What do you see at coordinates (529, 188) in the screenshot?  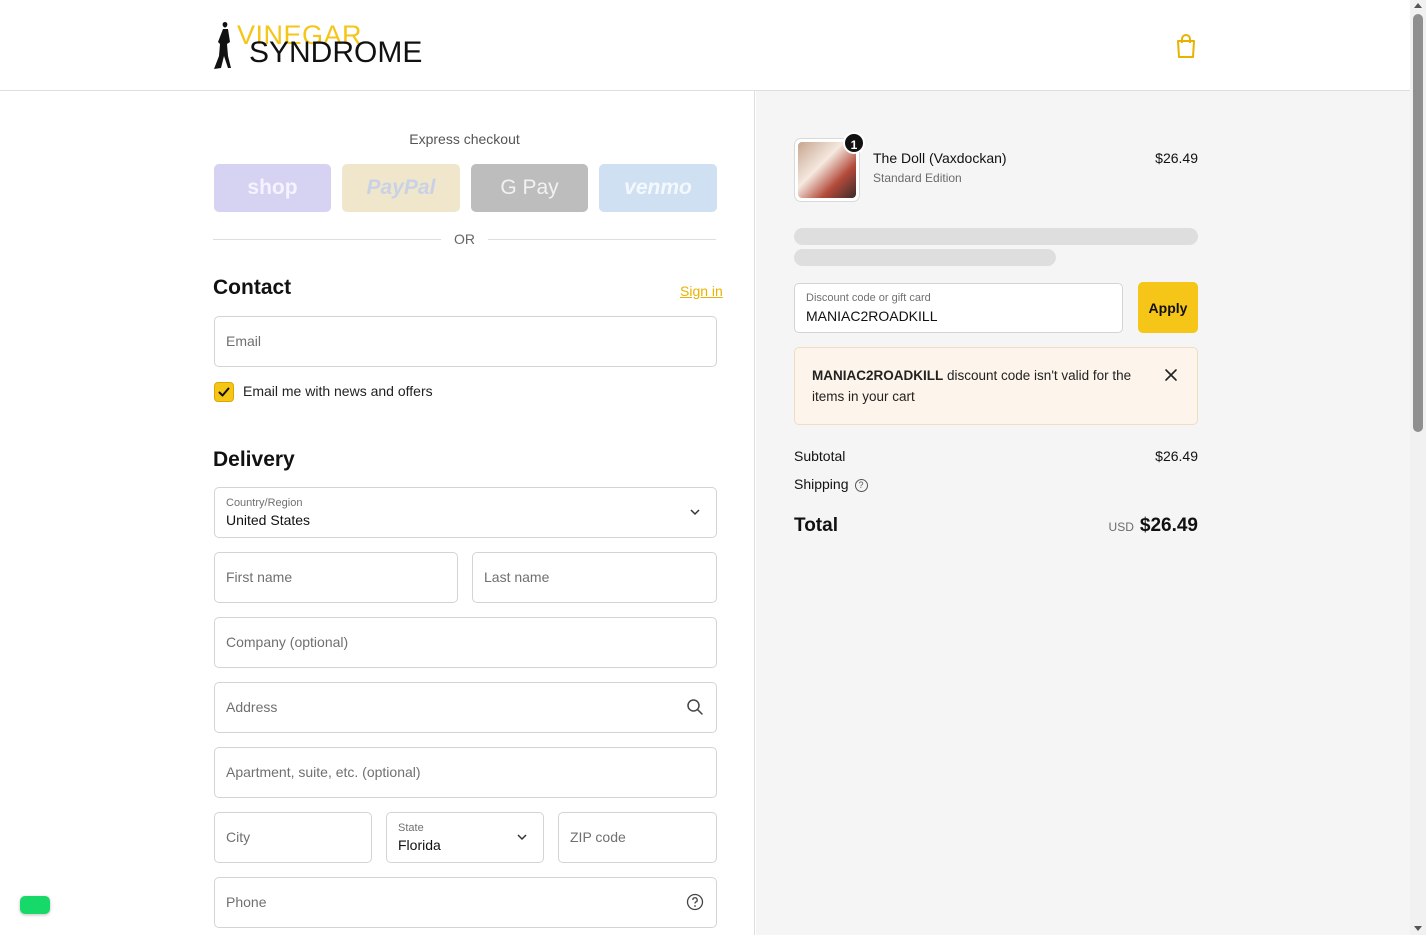 I see `google-pay-button: G Pay` at bounding box center [529, 188].